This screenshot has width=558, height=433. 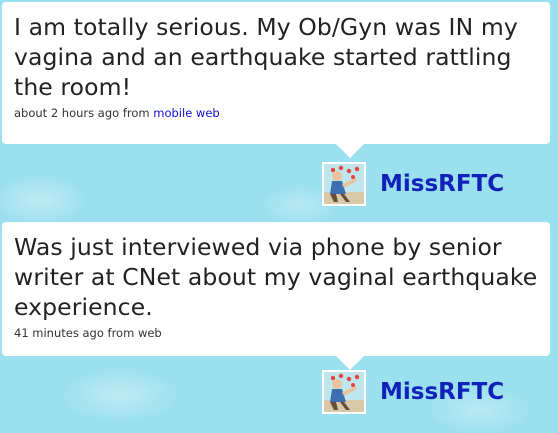 I want to click on tweet-timestamp: about 2 hours ago from, so click(x=82, y=113).